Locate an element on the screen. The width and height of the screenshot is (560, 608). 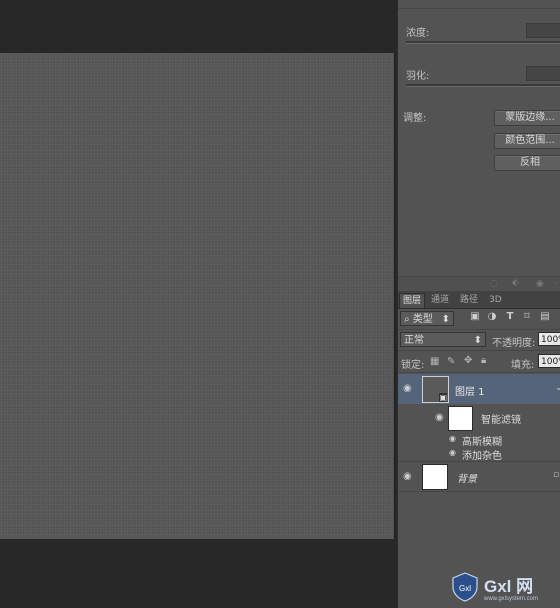
delete-mask-icon: · is located at coordinates (555, 284).